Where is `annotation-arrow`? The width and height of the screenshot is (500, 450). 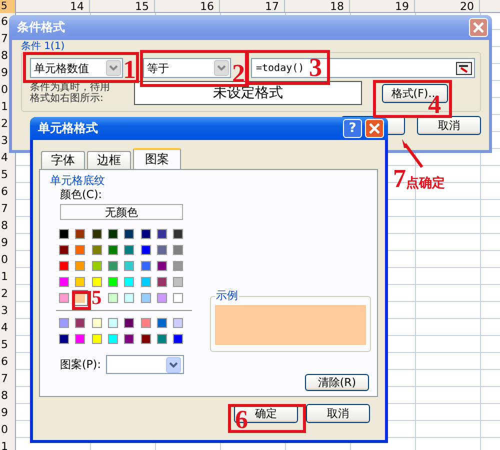 annotation-arrow is located at coordinates (413, 153).